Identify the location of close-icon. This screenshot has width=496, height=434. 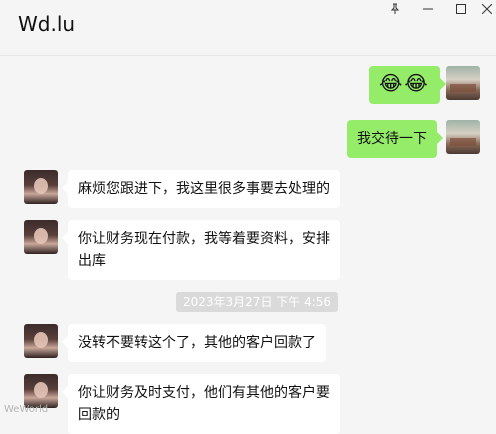
(484, 9).